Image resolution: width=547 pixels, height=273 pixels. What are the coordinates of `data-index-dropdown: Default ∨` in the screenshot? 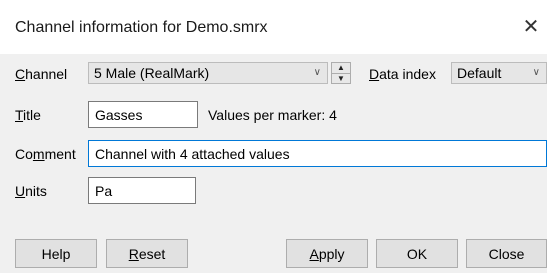 It's located at (499, 73).